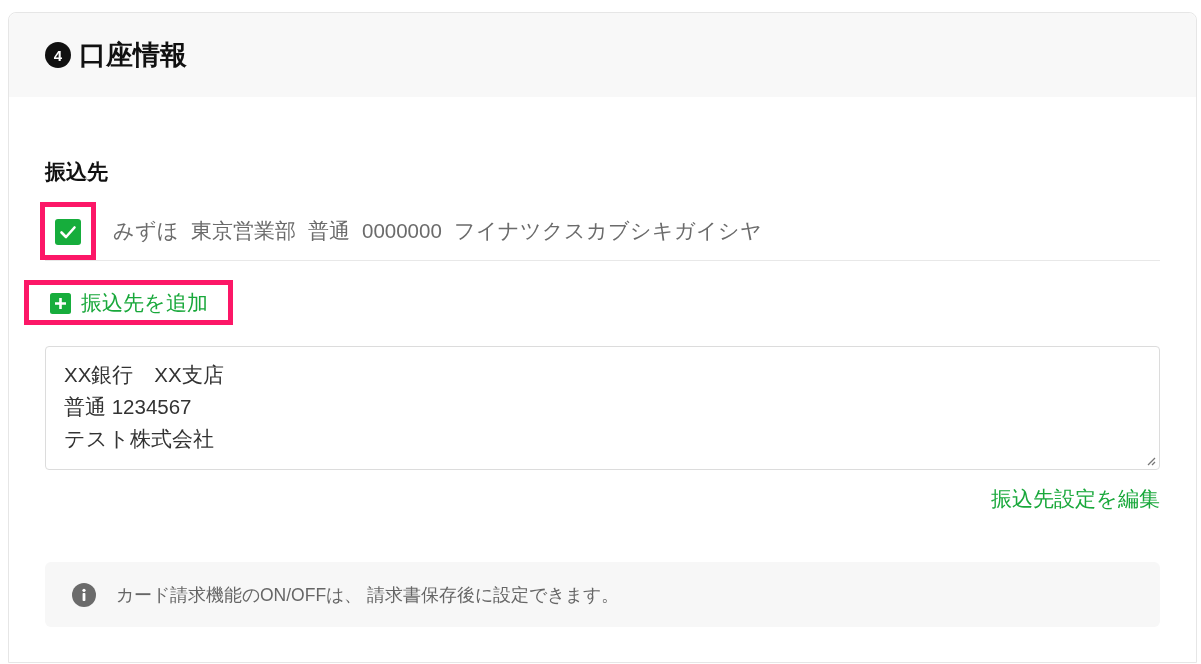 The height and width of the screenshot is (664, 1201). What do you see at coordinates (133, 55) in the screenshot?
I see `section-title: 口座情報` at bounding box center [133, 55].